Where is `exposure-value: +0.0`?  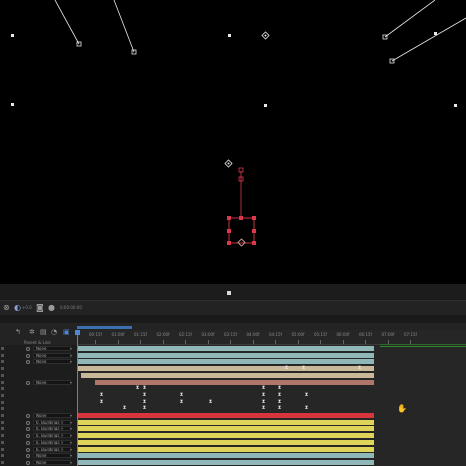
exposure-value: +0.0 is located at coordinates (27, 308).